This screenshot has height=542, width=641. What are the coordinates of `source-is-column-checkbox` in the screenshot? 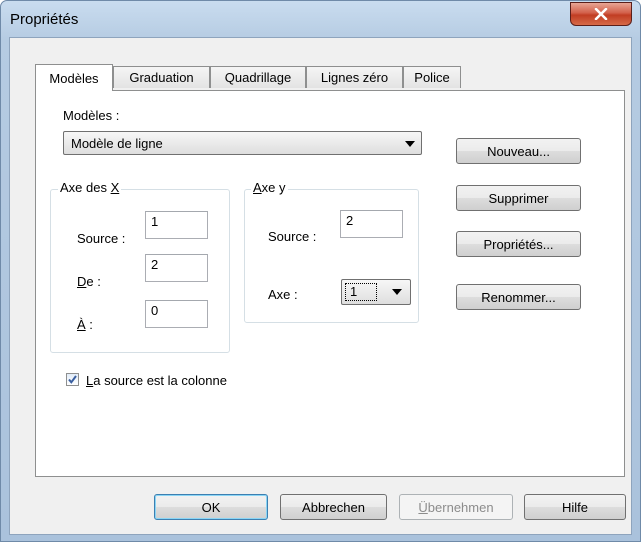 It's located at (72, 379).